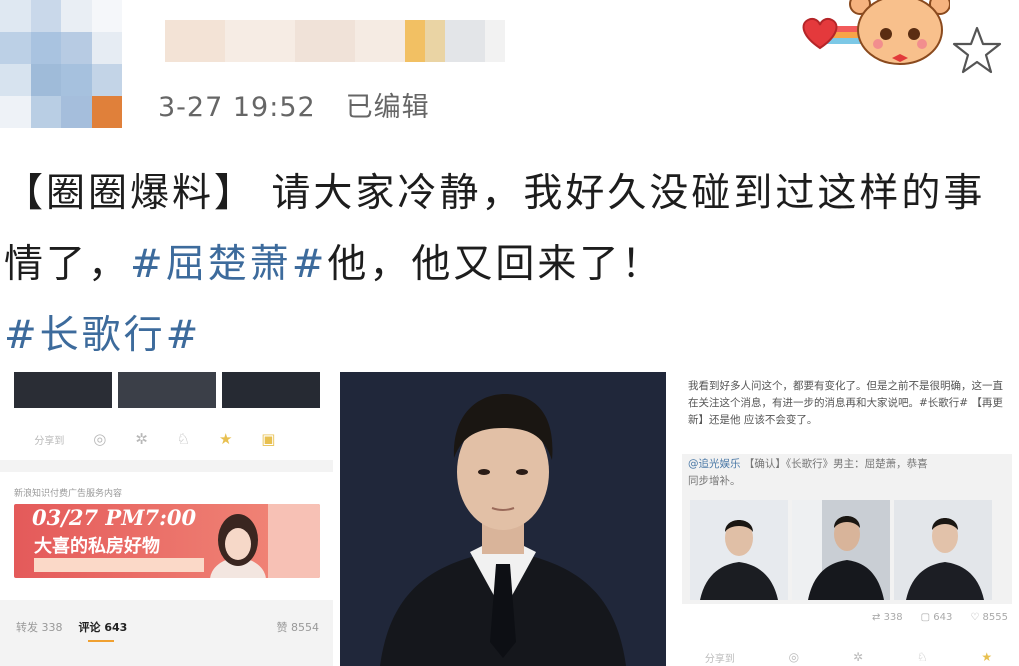 Image resolution: width=1019 pixels, height=666 pixels. Describe the element at coordinates (166, 414) in the screenshot. I see `left-top-card: 分享到 ◎ ✲ ♘ ★ ▣` at that location.